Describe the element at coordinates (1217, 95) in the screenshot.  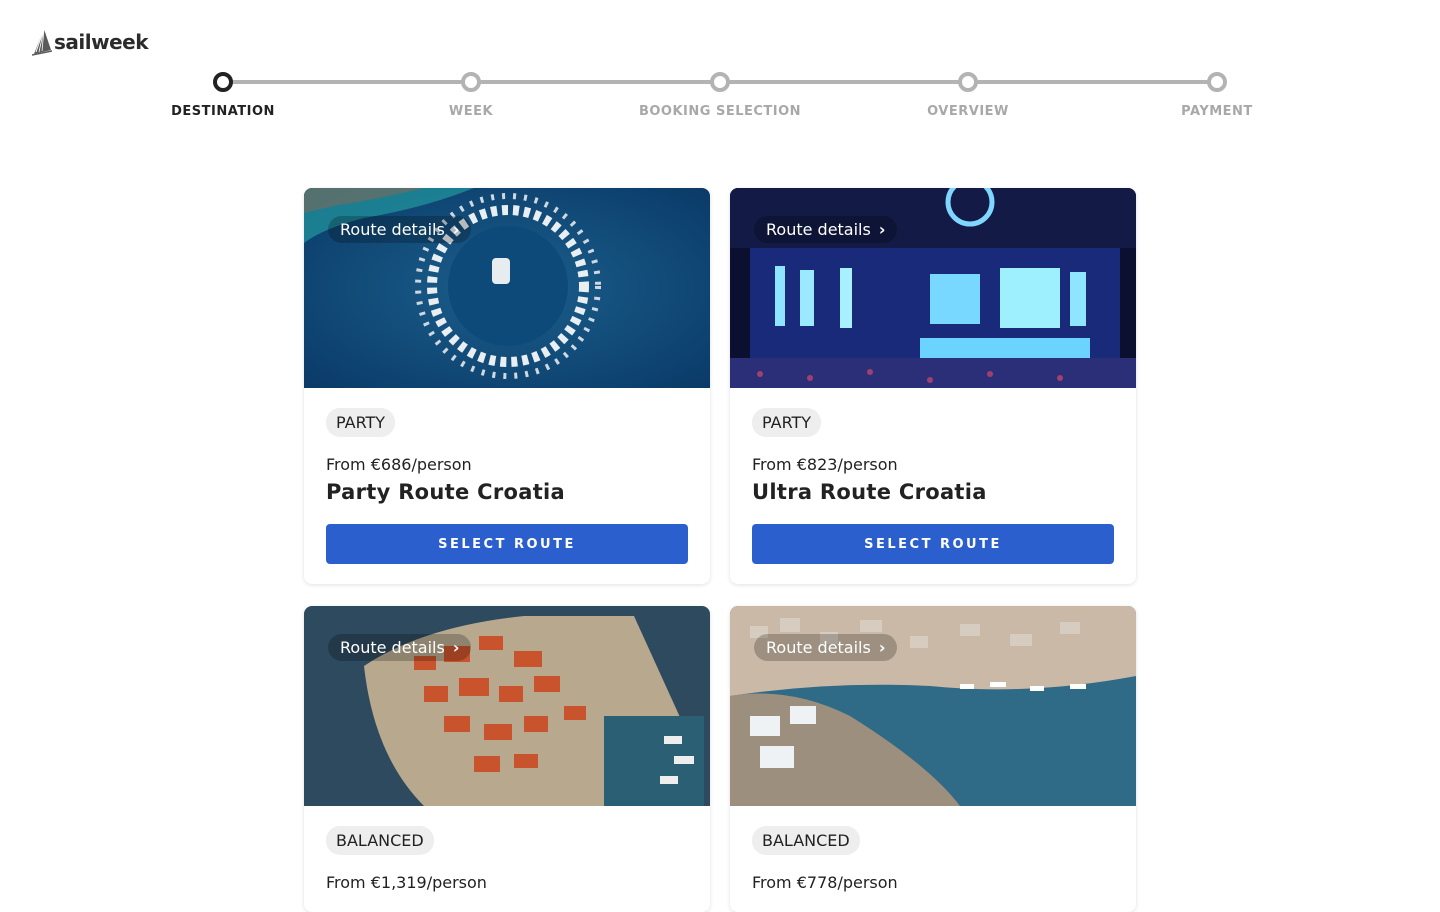
I see `step-payment: PAYMENT` at that location.